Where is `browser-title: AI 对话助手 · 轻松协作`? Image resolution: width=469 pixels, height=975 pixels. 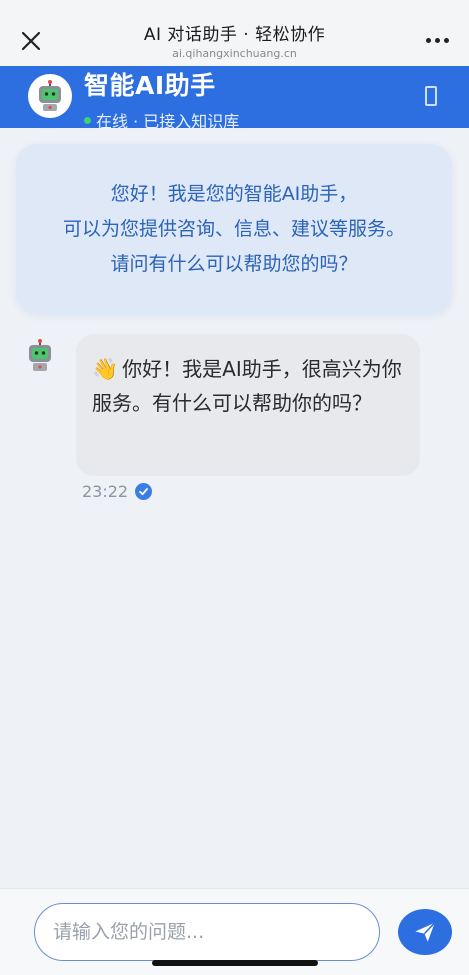
browser-title: AI 对话助手 · 轻松协作 is located at coordinates (234, 35).